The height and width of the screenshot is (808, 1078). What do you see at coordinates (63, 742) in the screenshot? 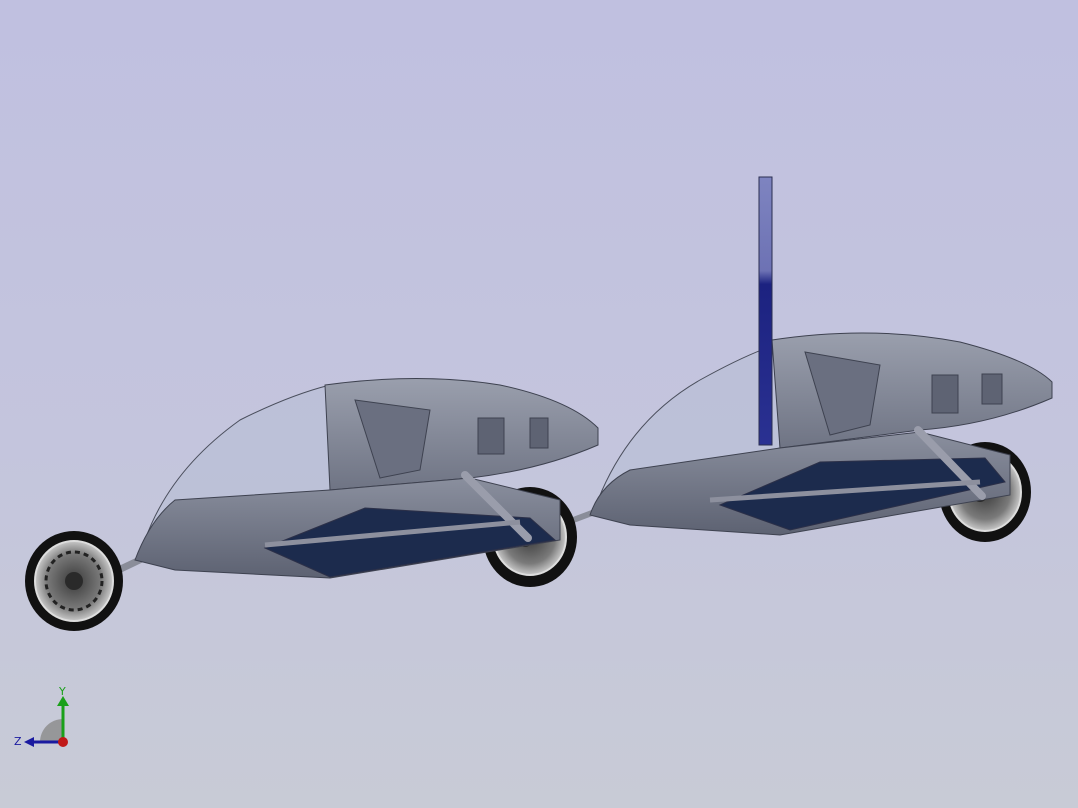
I see `x-axis-dot` at bounding box center [63, 742].